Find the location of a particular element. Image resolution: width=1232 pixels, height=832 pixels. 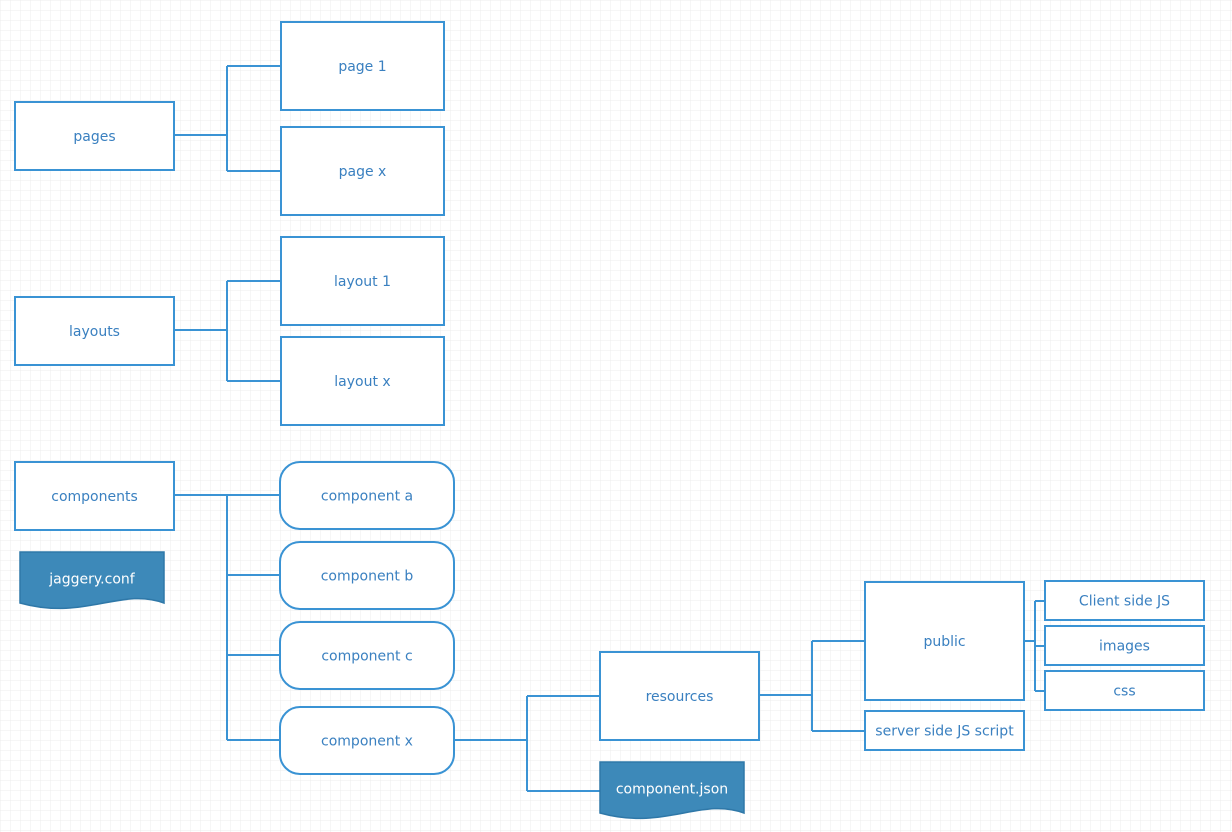

node-label: component b is located at coordinates (367, 577).